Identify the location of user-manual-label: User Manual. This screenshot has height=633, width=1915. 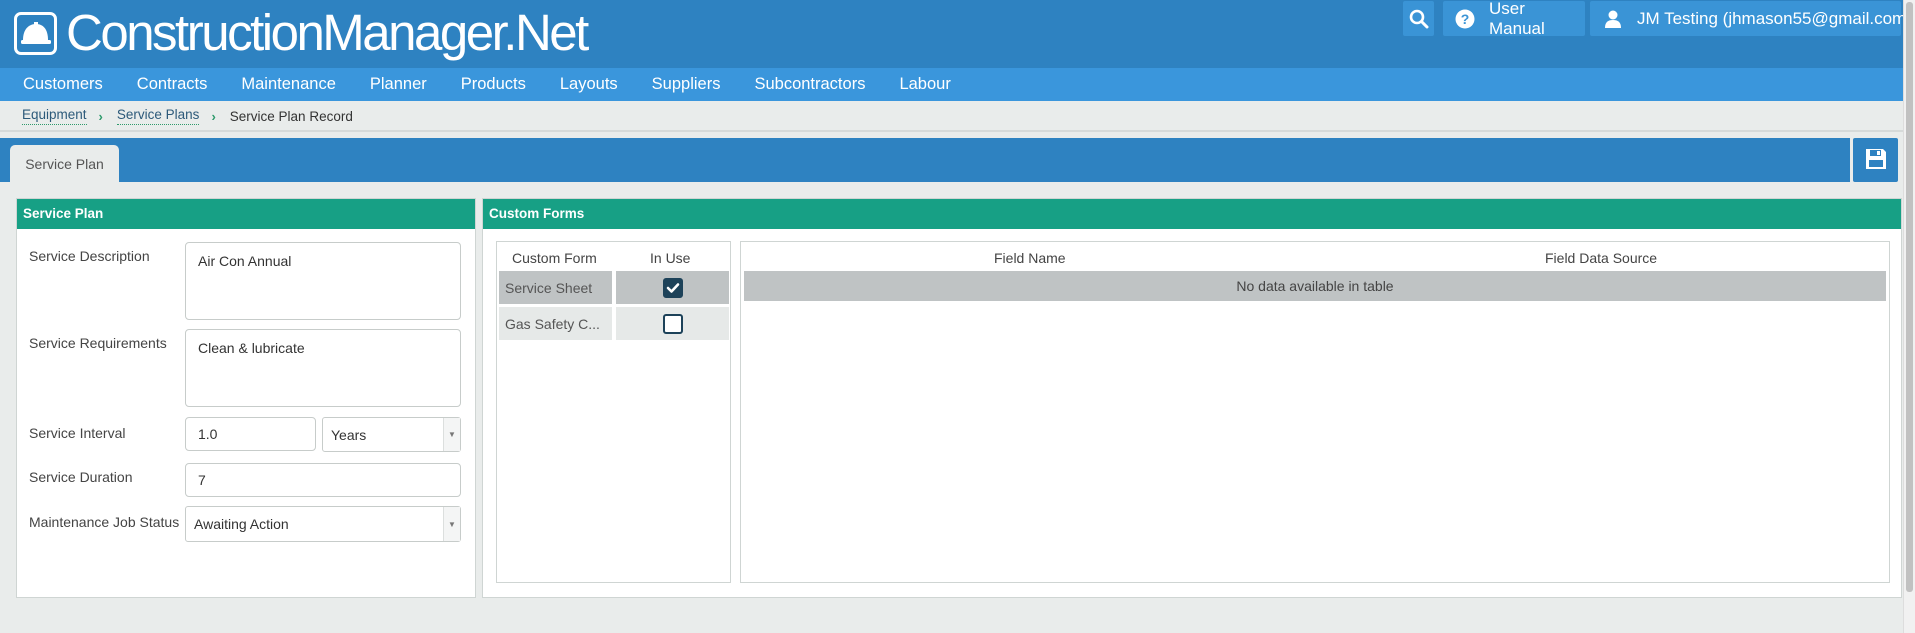
(1517, 19).